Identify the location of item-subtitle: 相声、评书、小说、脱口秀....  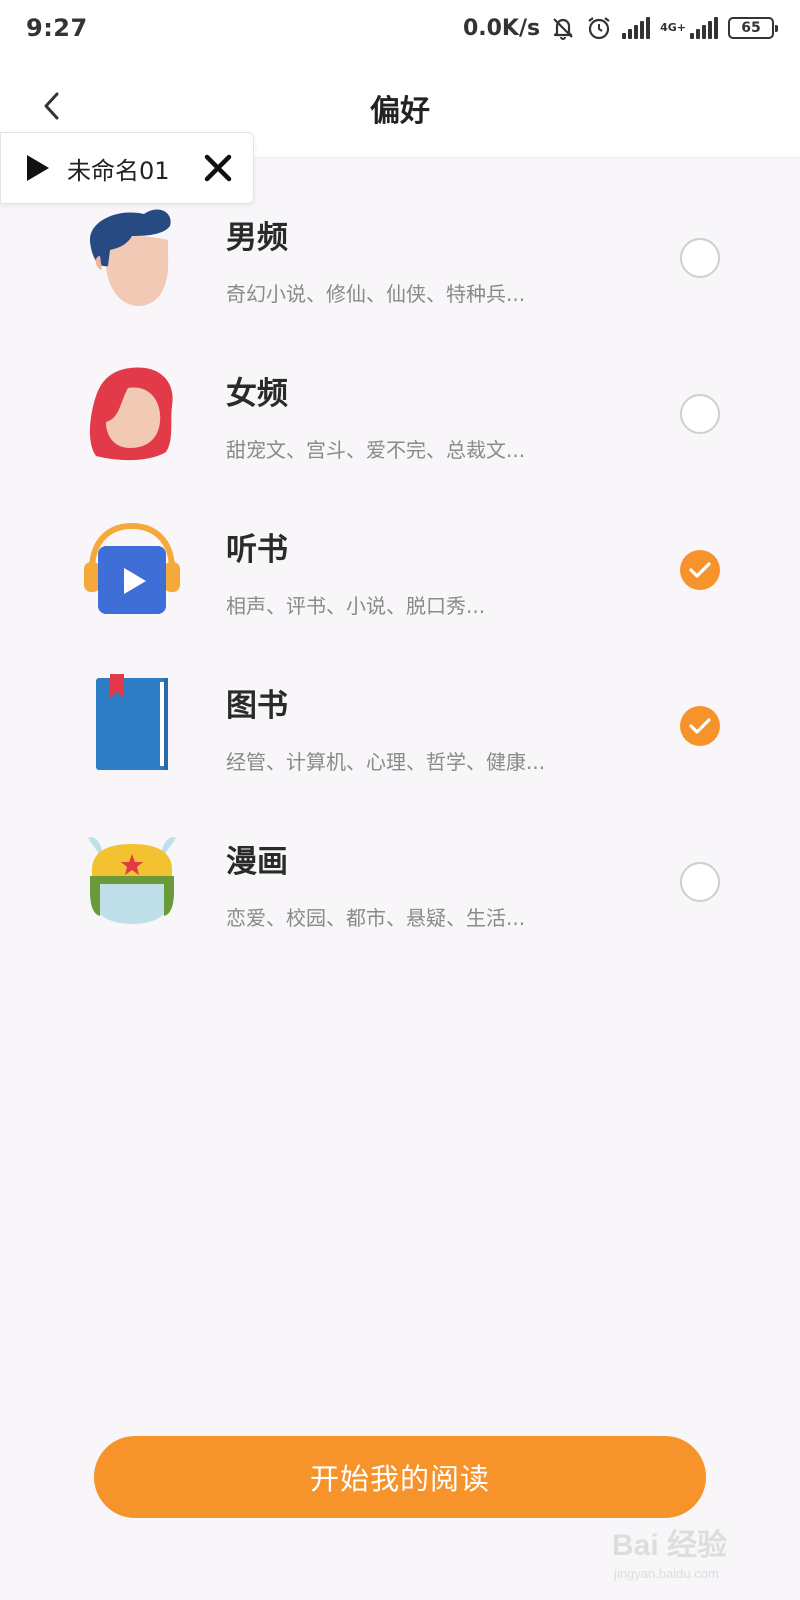
(356, 606).